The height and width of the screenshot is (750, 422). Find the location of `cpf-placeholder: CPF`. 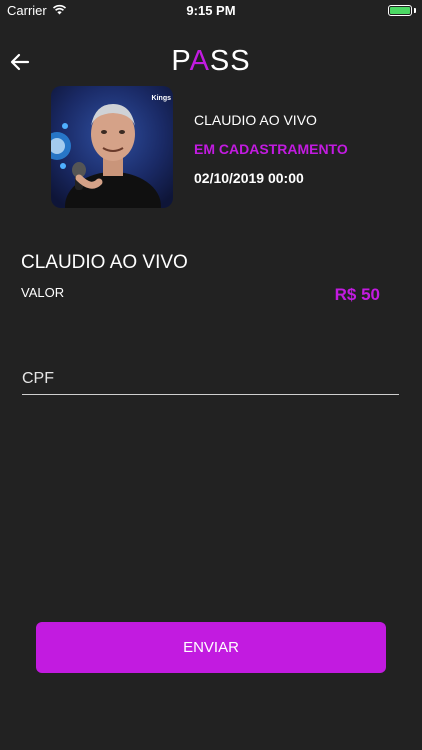

cpf-placeholder: CPF is located at coordinates (38, 378).